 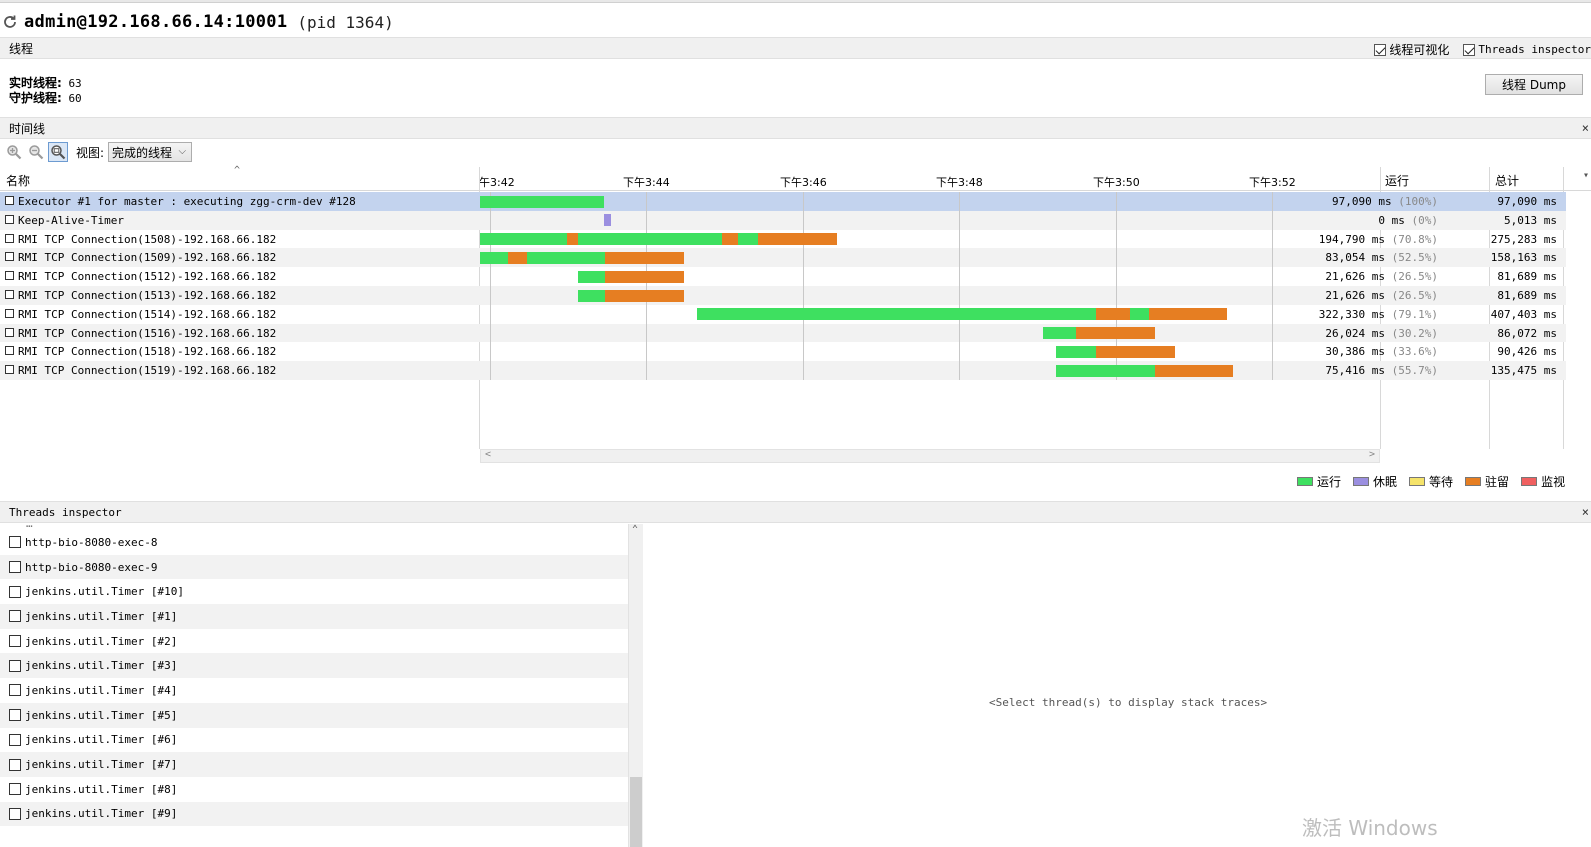 I want to click on thread-row-name: RMI TCP Connection(1509)-192.168.66.182, so click(x=147, y=258).